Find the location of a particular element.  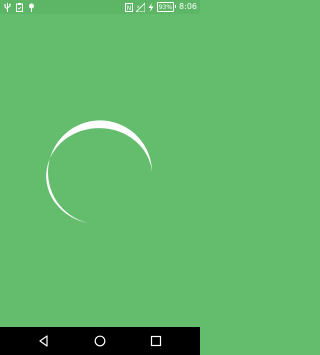

system-icons: N x 93% 8:06 is located at coordinates (160, 7).